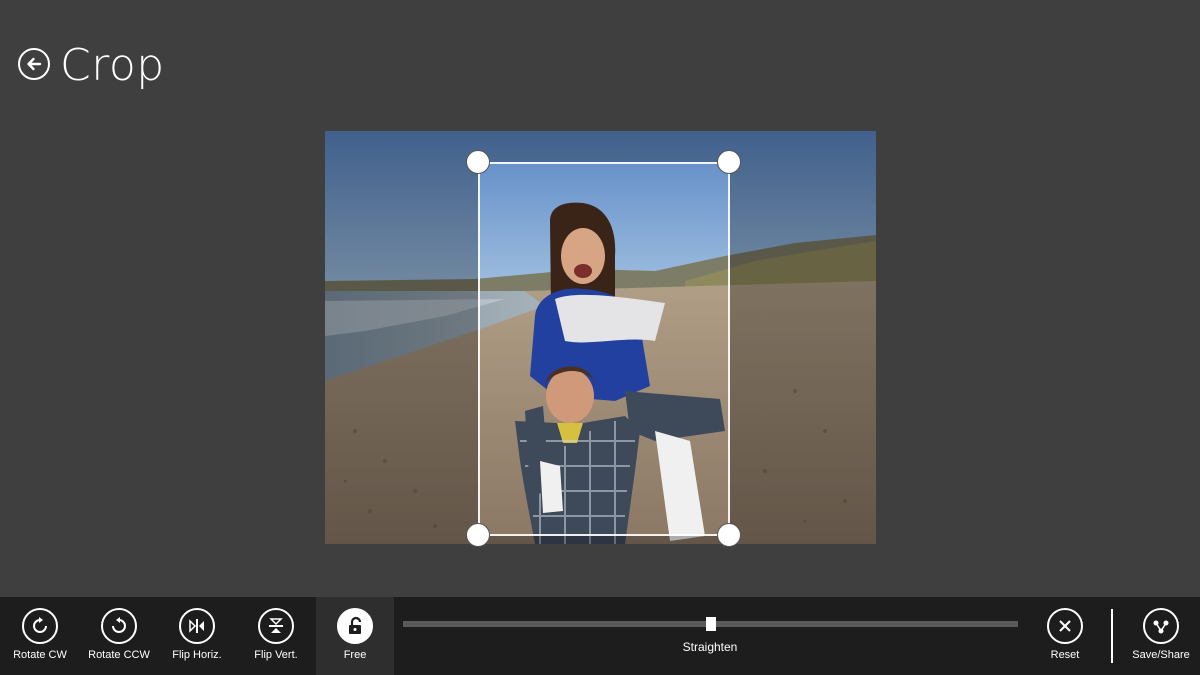 This screenshot has height=675, width=1200. I want to click on rotate-cw-icon, so click(40, 626).